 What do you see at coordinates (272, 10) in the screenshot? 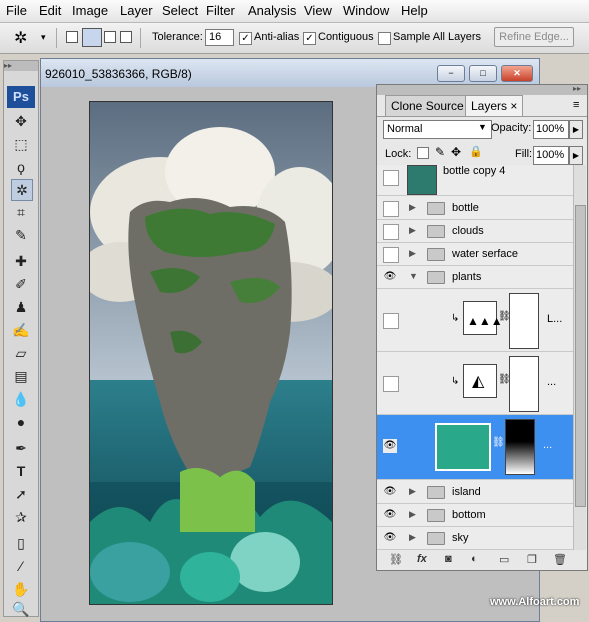
I see `menu-analysis: Analysis` at bounding box center [272, 10].